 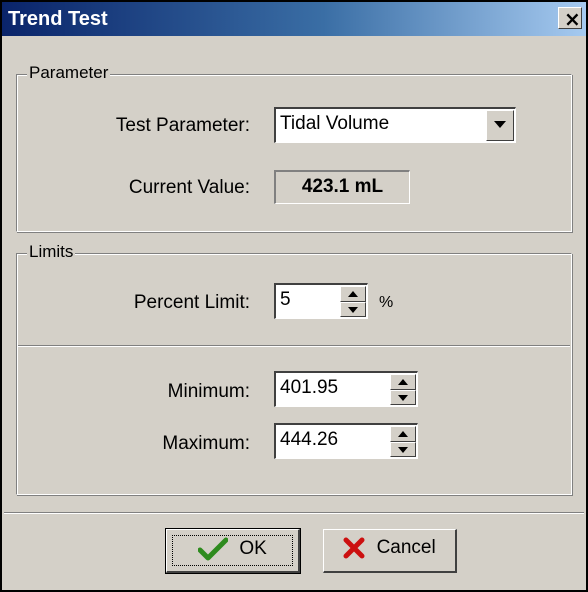 I want to click on test-parameter-select: Tidal Volume, so click(x=395, y=125).